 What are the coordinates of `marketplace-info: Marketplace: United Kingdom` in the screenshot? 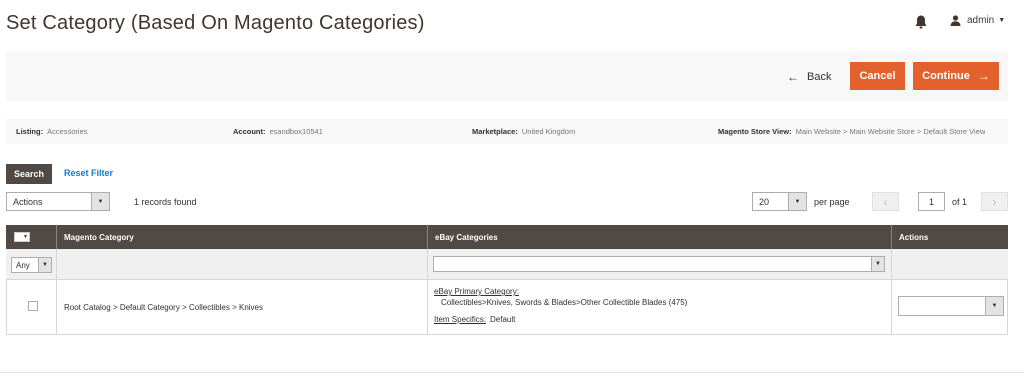 It's located at (523, 131).